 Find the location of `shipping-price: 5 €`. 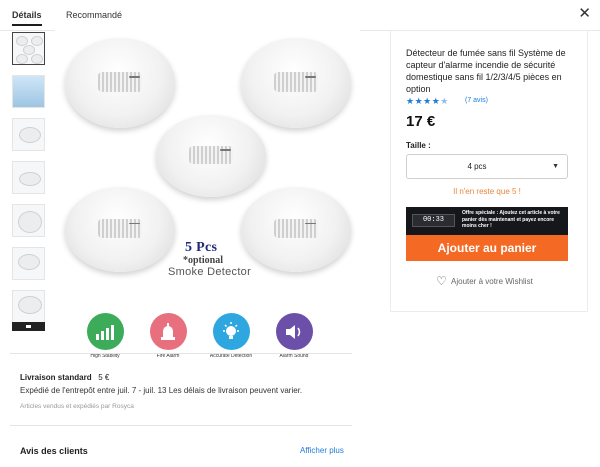

shipping-price: 5 € is located at coordinates (104, 377).